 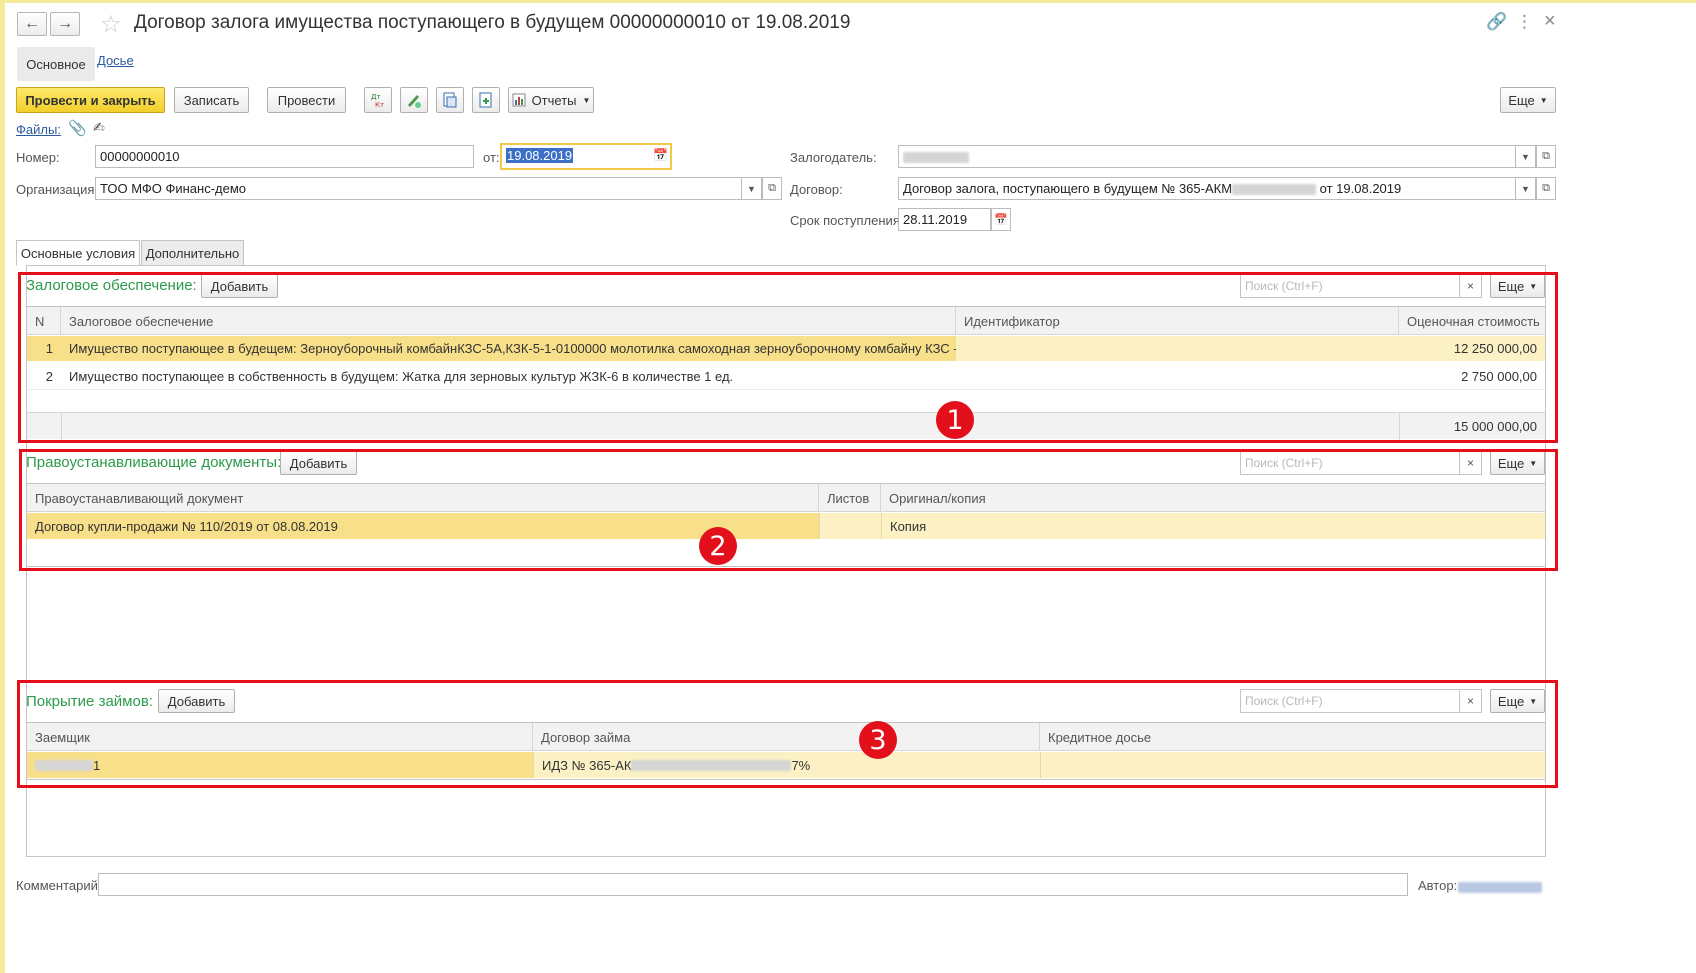 I want to click on tab-dossier: Досье, so click(x=115, y=60).